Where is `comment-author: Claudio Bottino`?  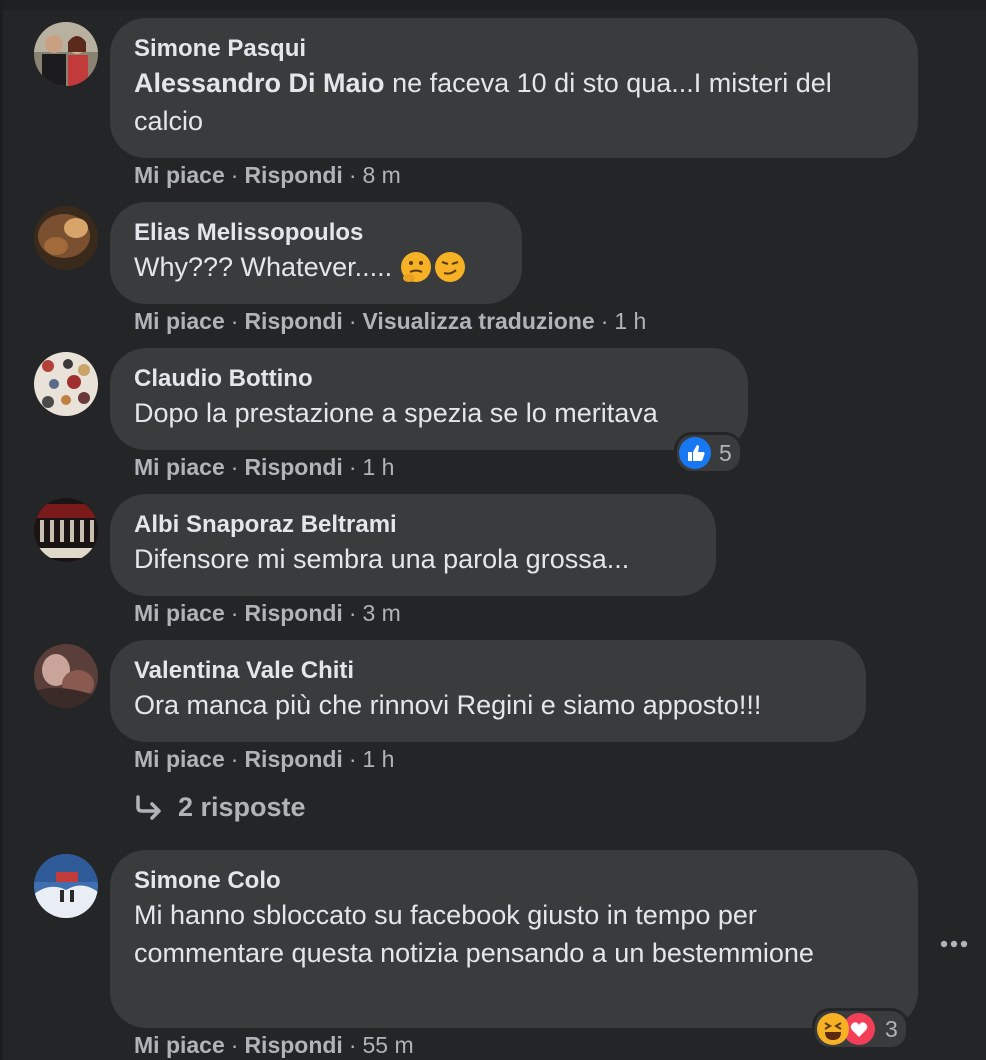
comment-author: Claudio Bottino is located at coordinates (429, 379).